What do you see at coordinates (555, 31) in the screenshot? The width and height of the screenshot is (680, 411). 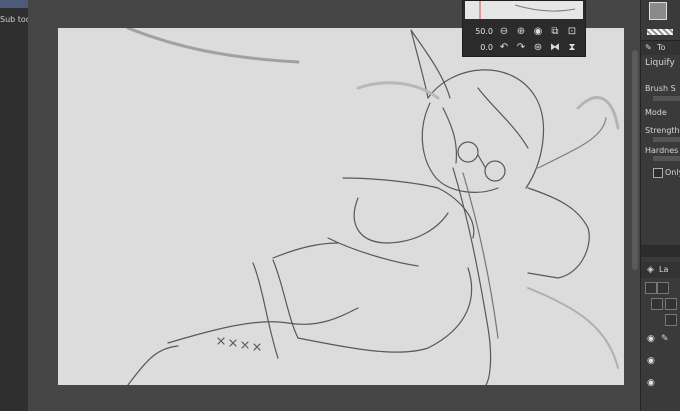 I see `actual-size-icon: ⧉` at bounding box center [555, 31].